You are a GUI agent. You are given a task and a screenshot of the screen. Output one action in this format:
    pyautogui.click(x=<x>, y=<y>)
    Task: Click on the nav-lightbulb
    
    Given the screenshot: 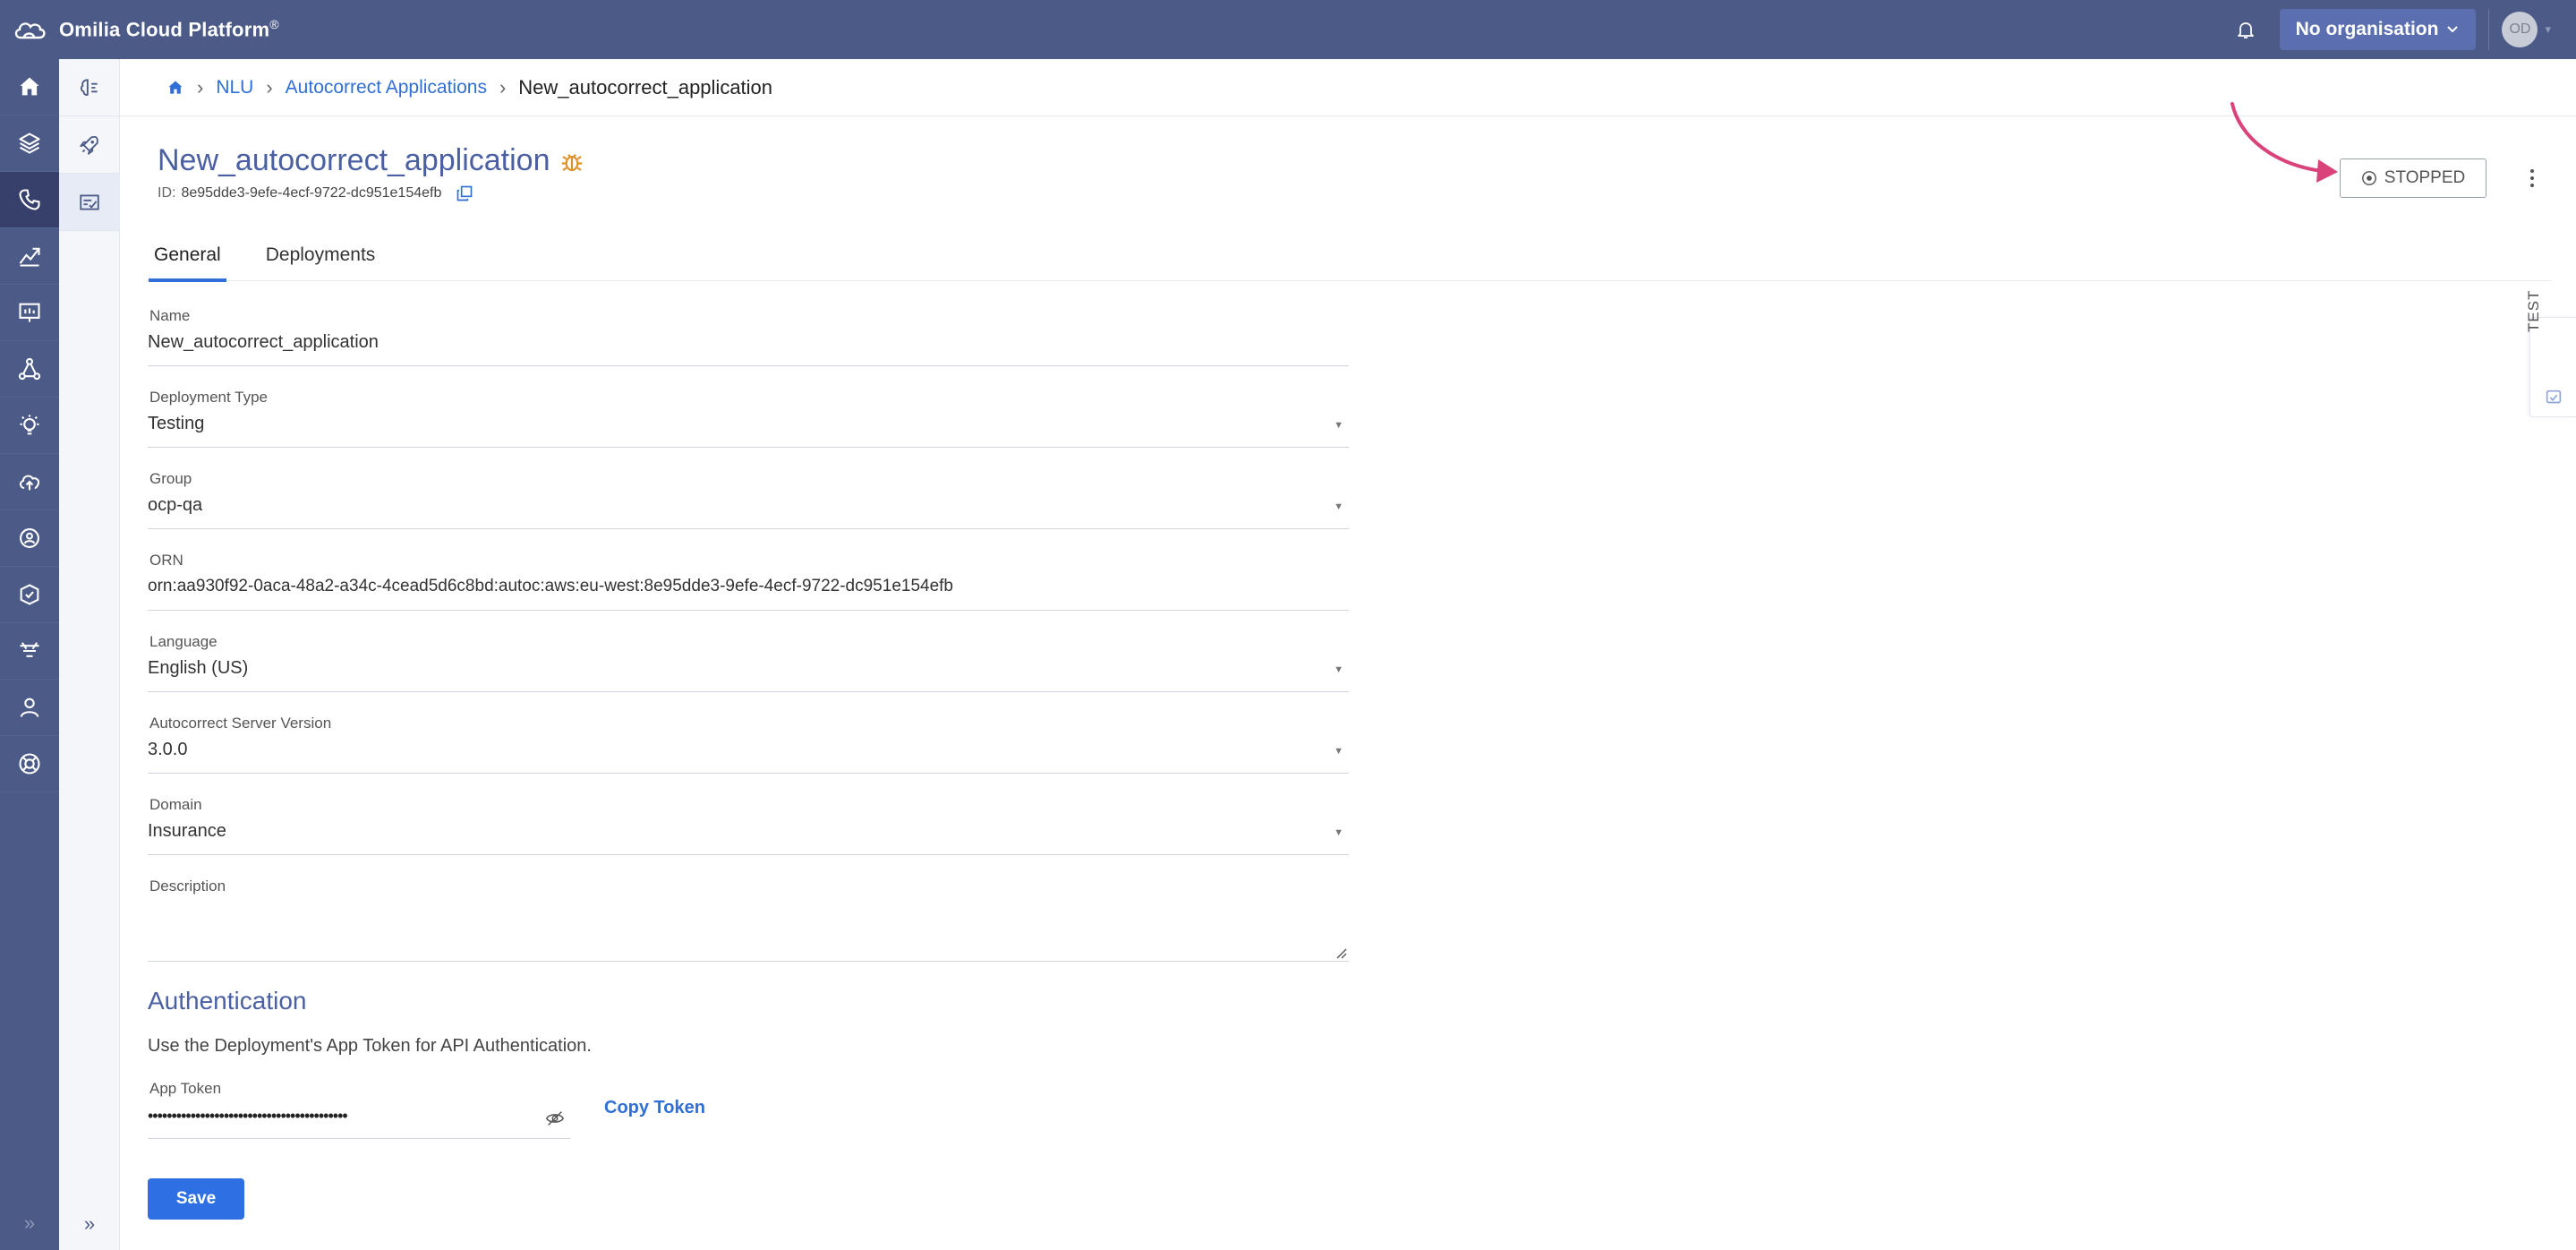 What is the action you would take?
    pyautogui.click(x=29, y=426)
    